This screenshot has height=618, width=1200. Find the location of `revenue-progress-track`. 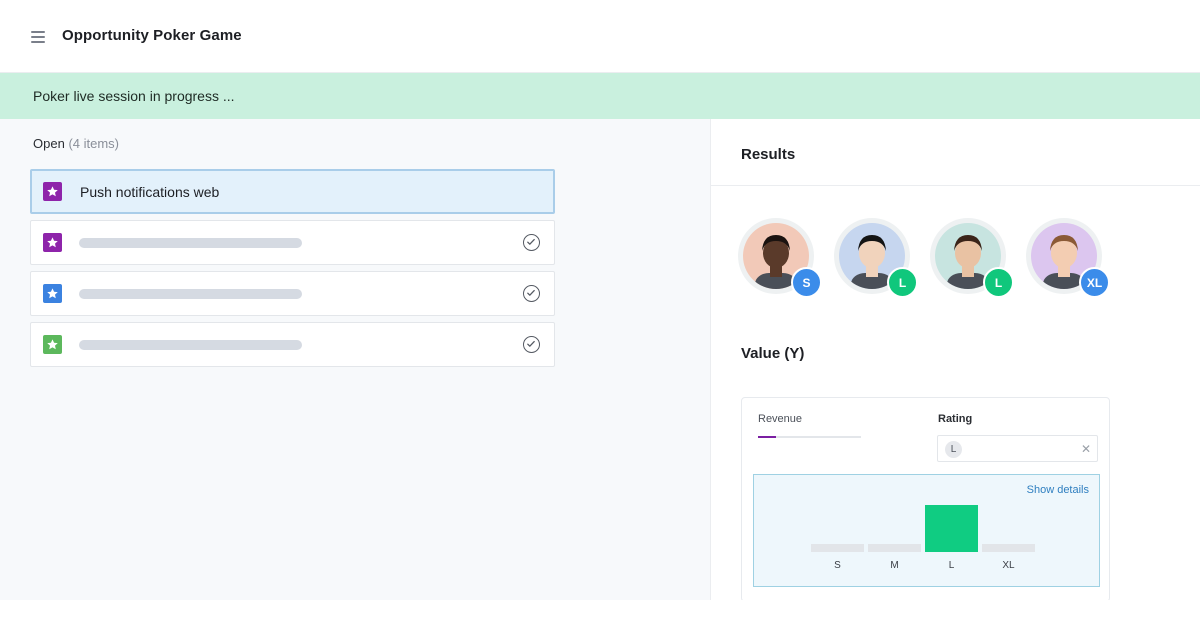

revenue-progress-track is located at coordinates (809, 437).